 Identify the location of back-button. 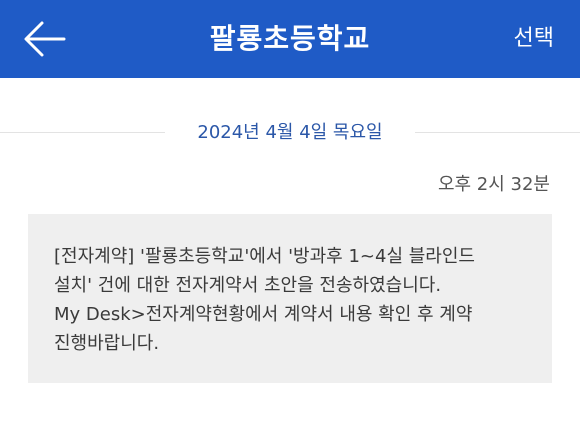
(45, 39).